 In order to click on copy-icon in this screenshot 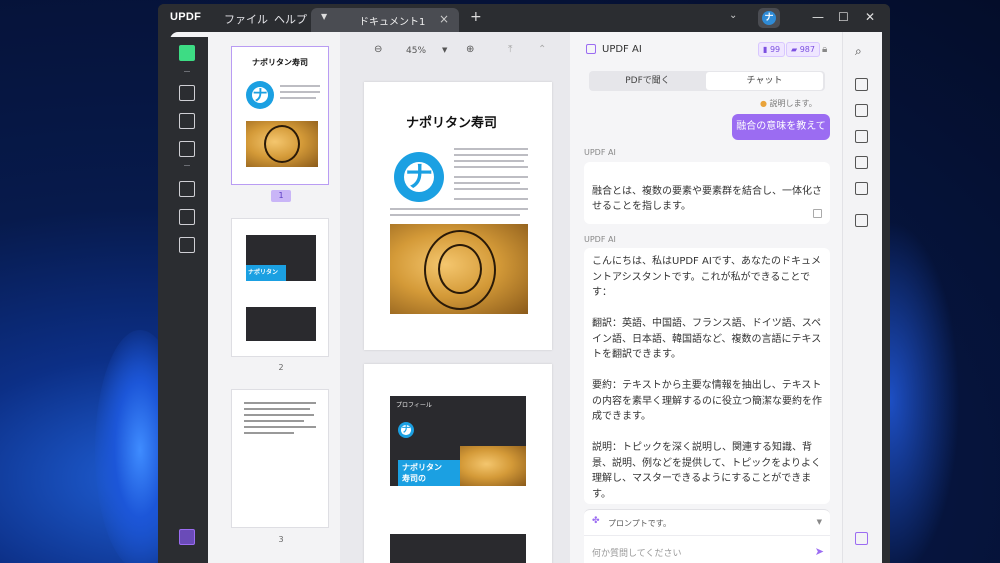, I will do `click(817, 213)`.